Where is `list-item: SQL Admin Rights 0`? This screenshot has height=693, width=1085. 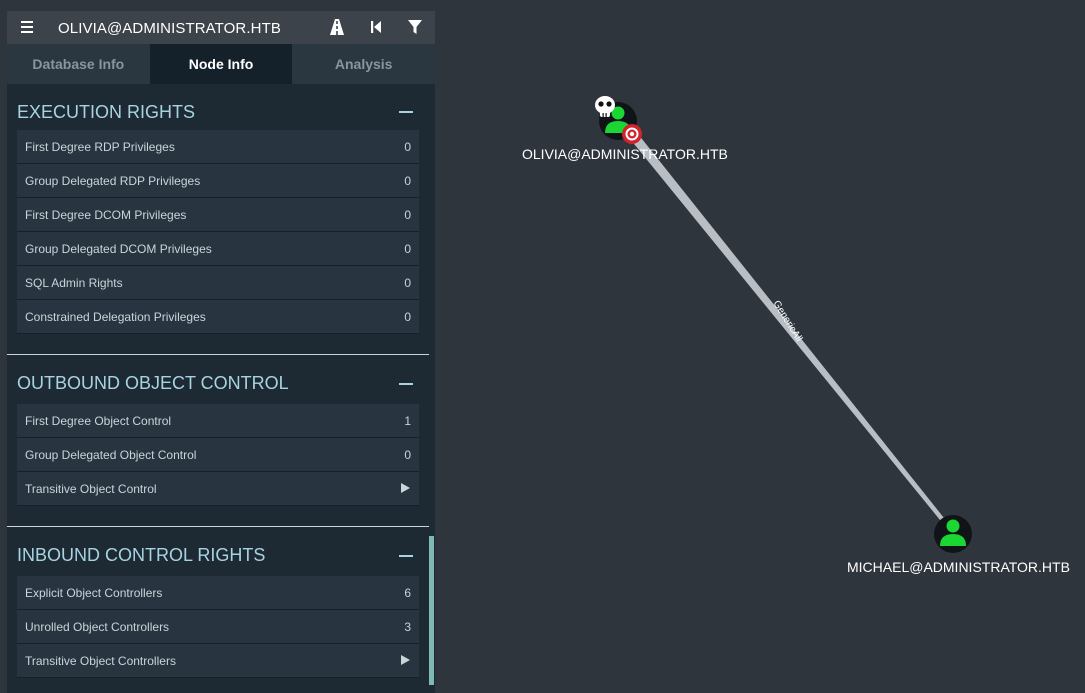 list-item: SQL Admin Rights 0 is located at coordinates (218, 283).